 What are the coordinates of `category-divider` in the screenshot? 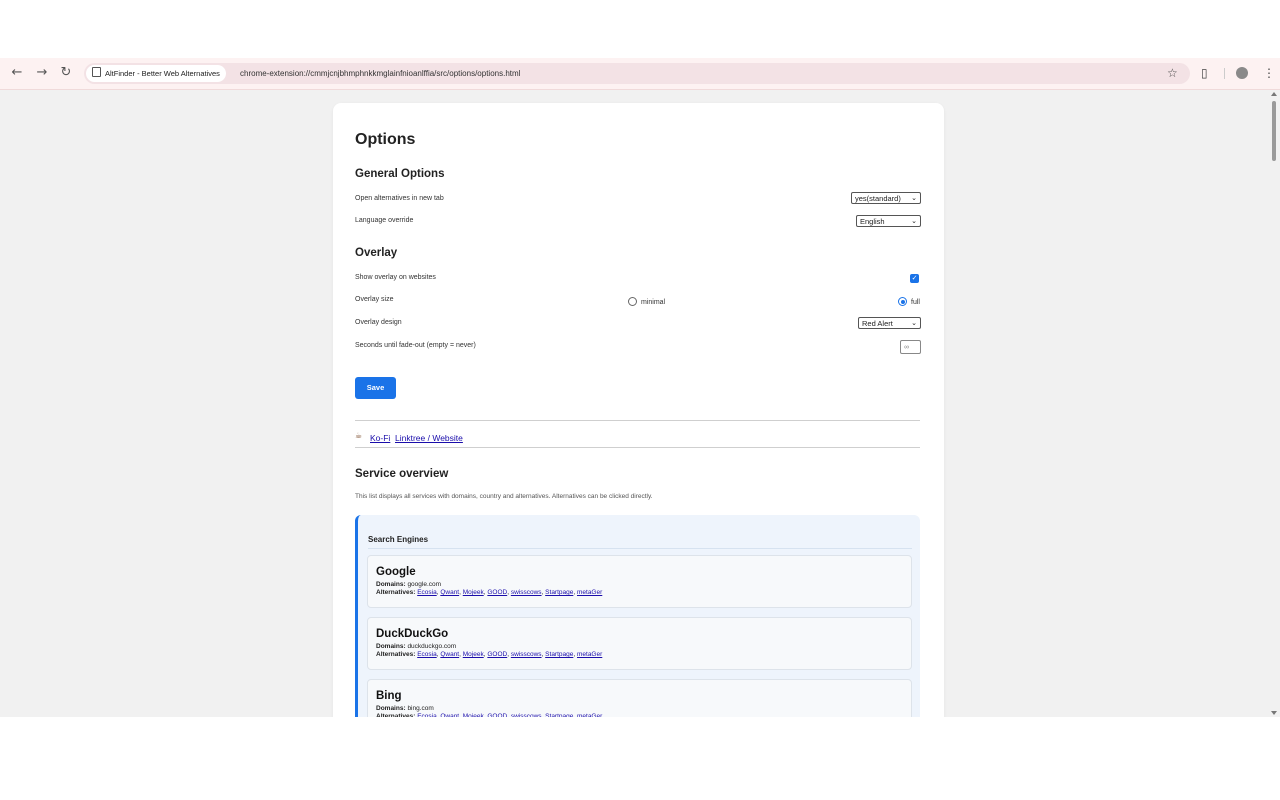 It's located at (640, 548).